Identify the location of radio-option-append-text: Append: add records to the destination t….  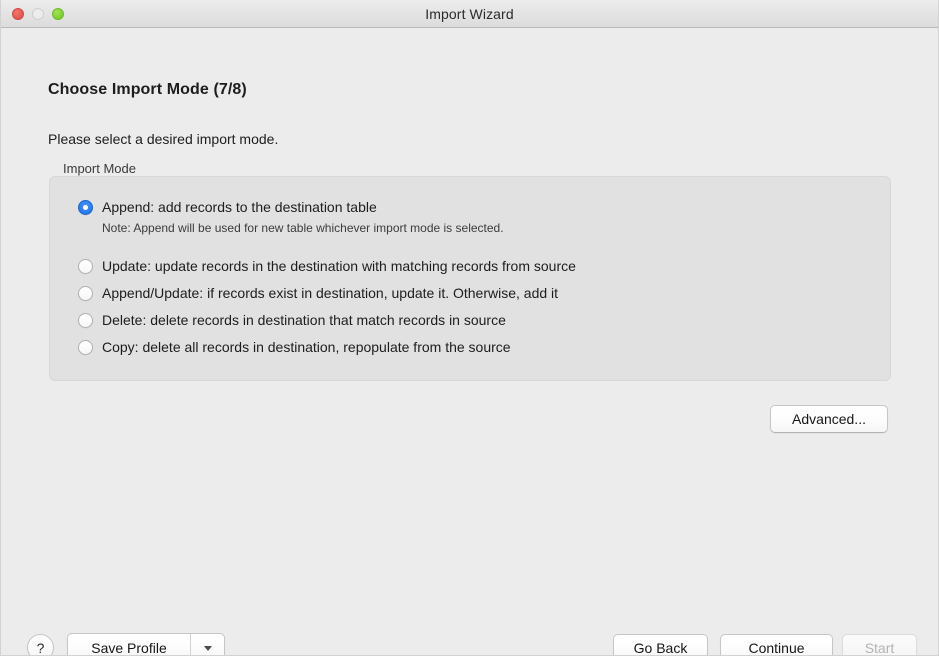
(303, 217).